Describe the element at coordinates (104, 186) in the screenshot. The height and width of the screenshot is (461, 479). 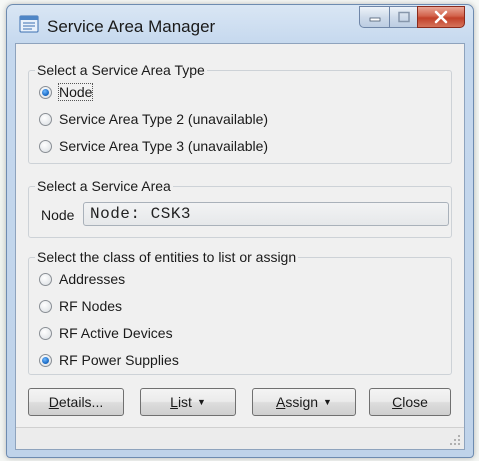
I see `service-area-legend: Select a Service Area` at that location.